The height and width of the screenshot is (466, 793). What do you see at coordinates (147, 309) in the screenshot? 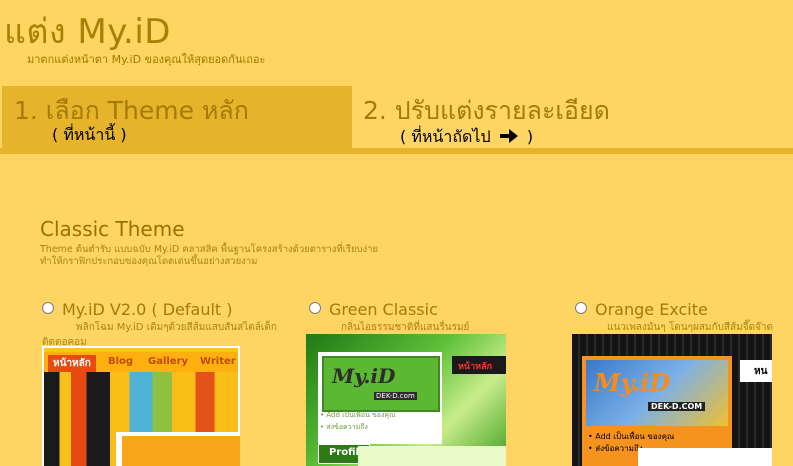
I see `theme-name-default: My.iD V2.0 ( Default )` at bounding box center [147, 309].